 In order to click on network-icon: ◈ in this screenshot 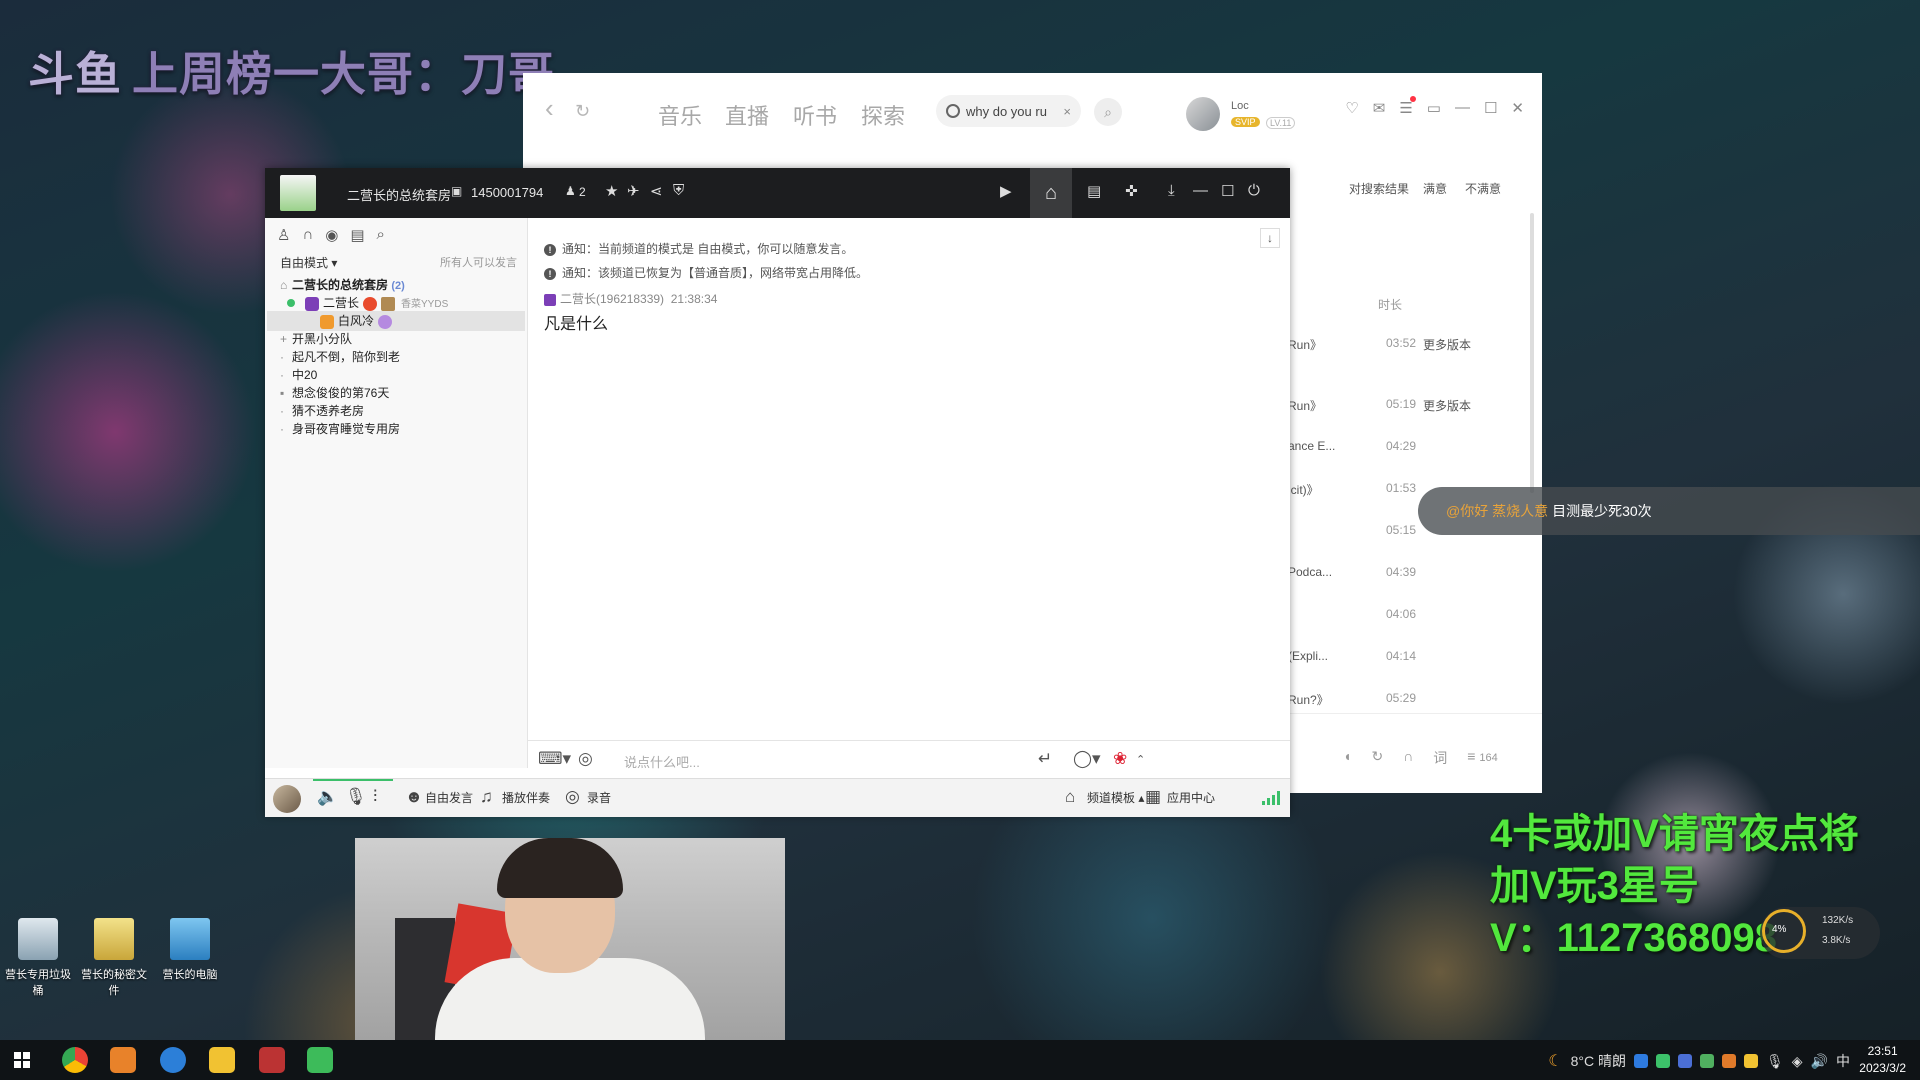, I will do `click(1797, 1061)`.